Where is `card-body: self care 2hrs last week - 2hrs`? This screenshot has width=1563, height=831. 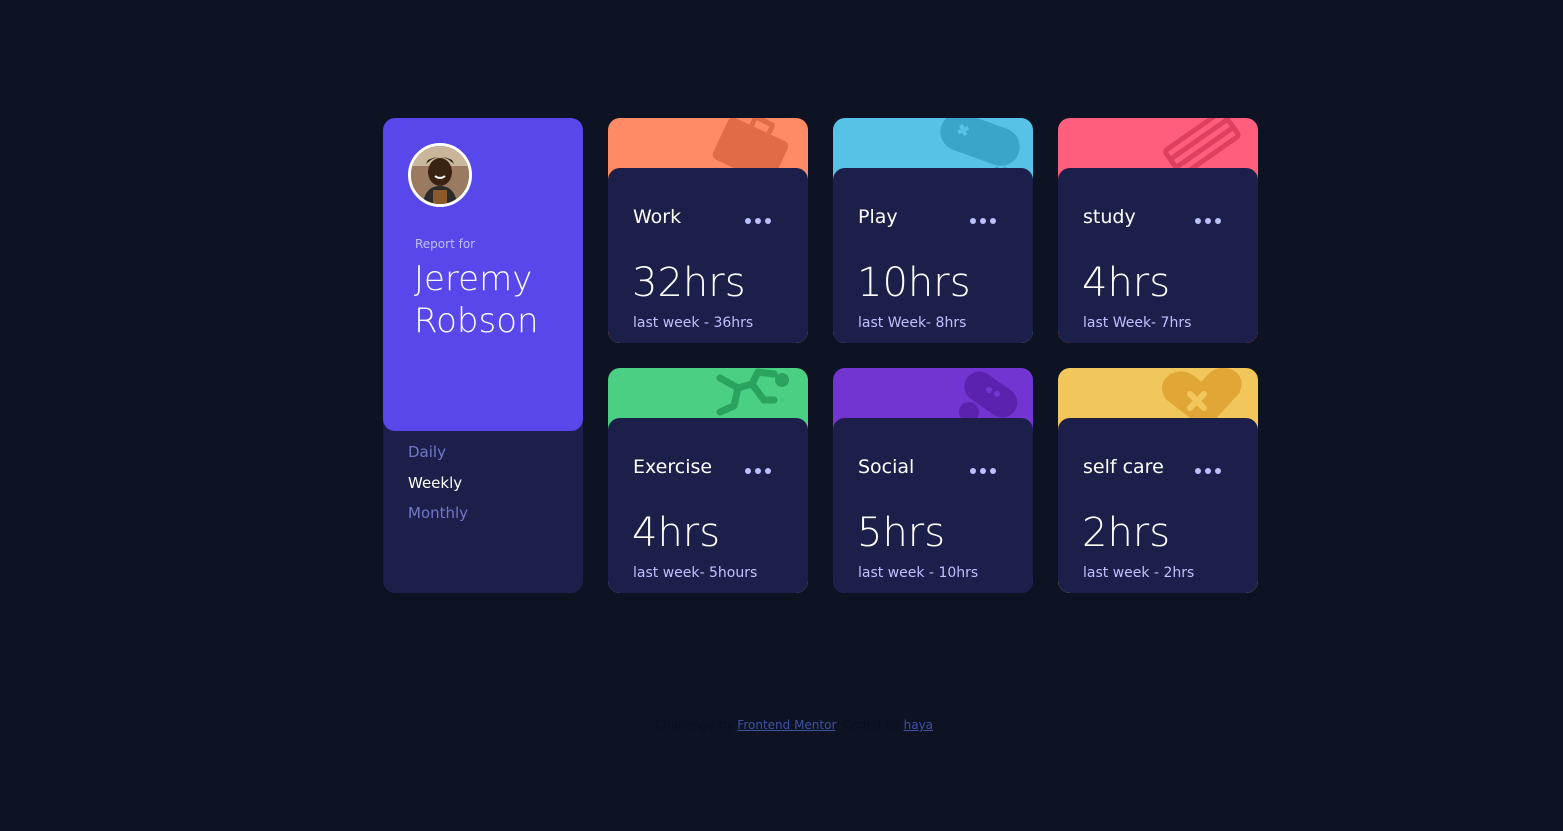 card-body: self care 2hrs last week - 2hrs is located at coordinates (1158, 505).